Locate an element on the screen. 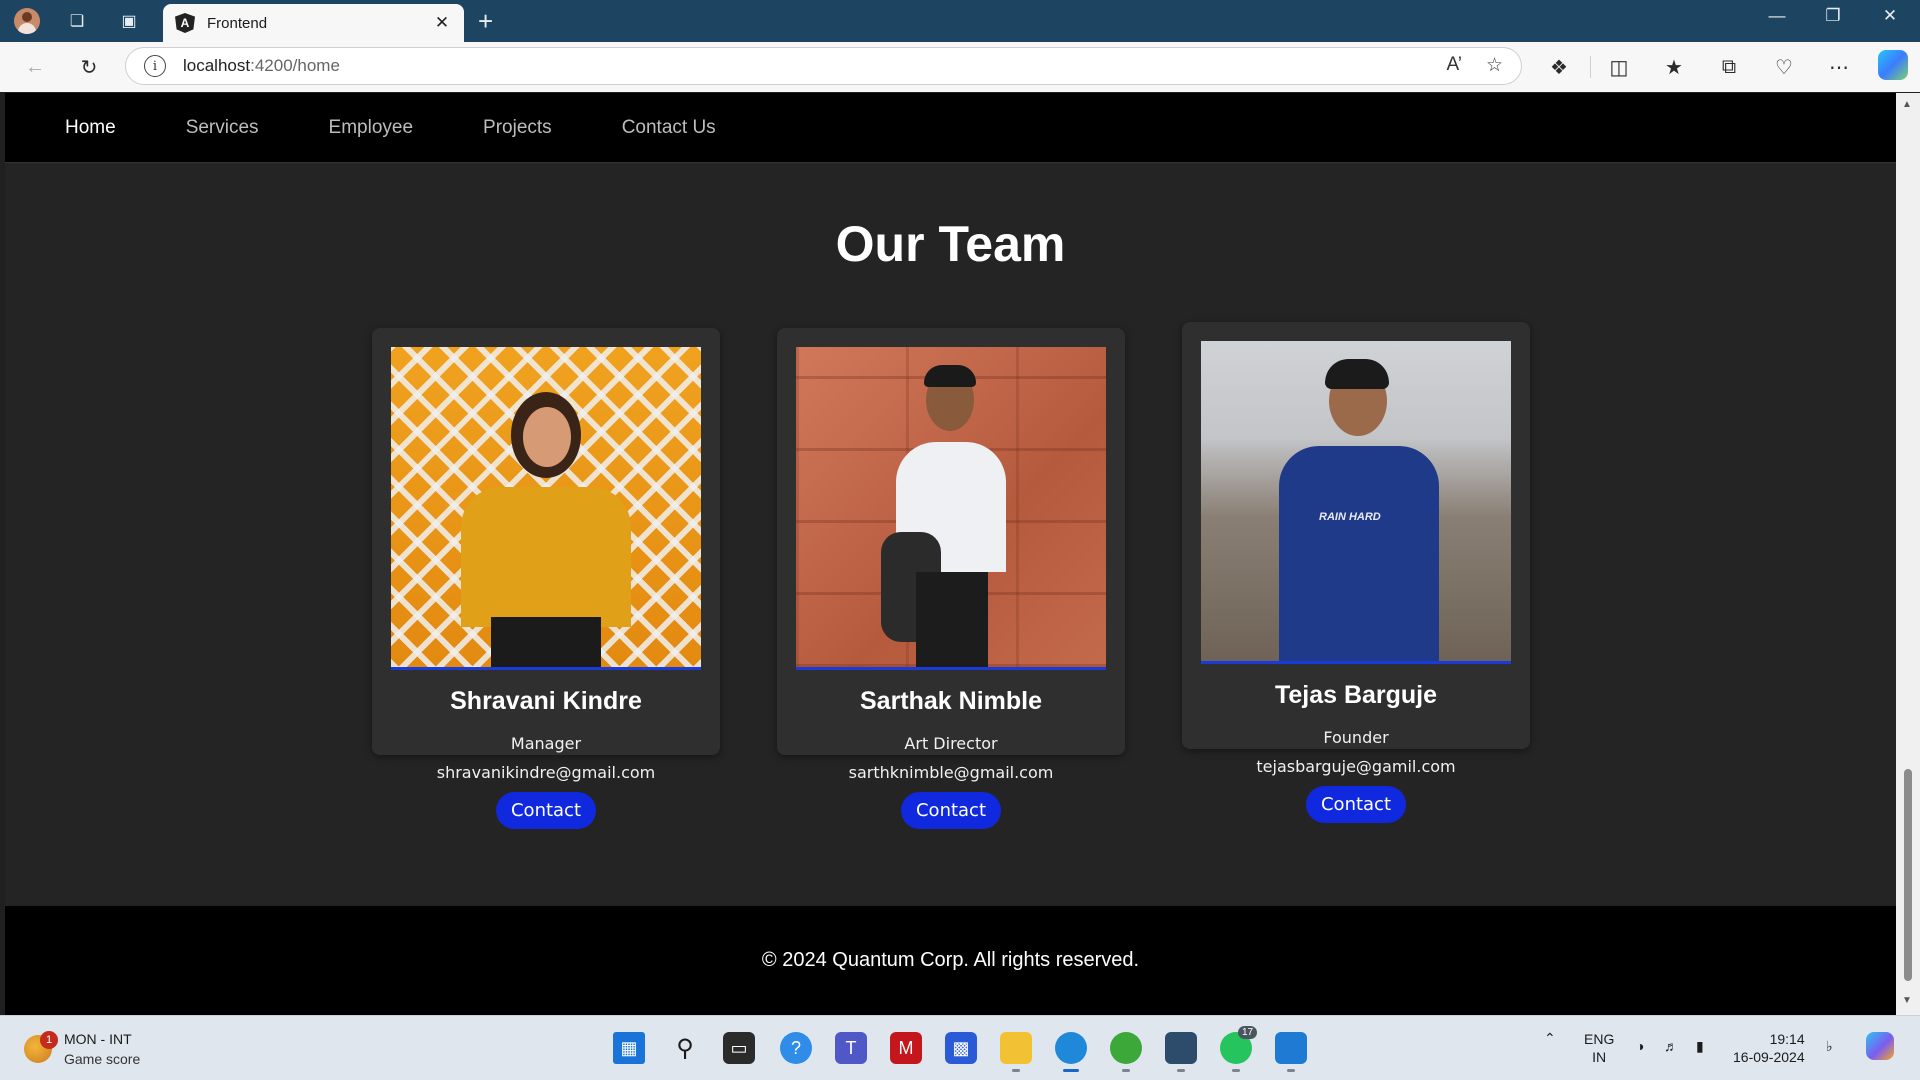  wifi-icon: ◑ is located at coordinates (1640, 1046).